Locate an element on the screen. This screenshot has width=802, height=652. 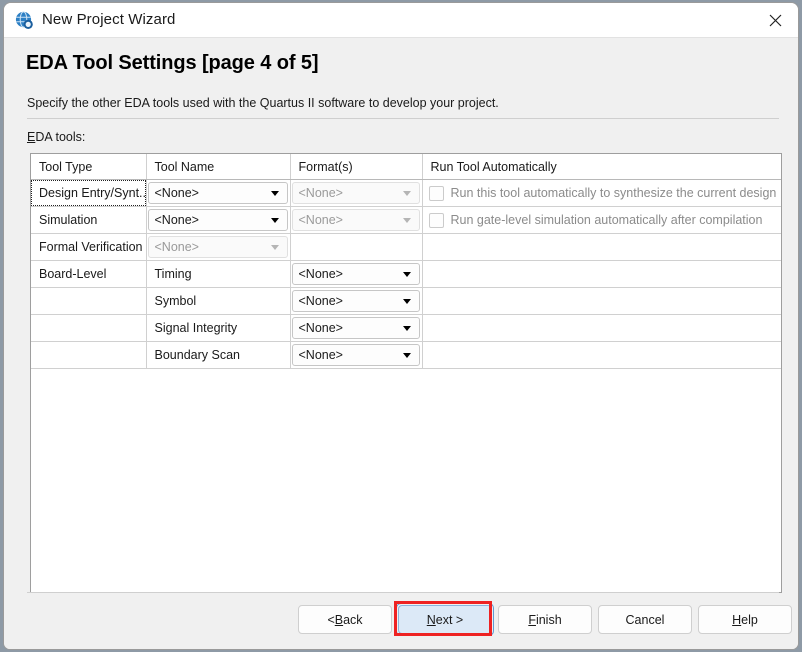
cell-tool-name-simulation: <None> is located at coordinates (218, 220).